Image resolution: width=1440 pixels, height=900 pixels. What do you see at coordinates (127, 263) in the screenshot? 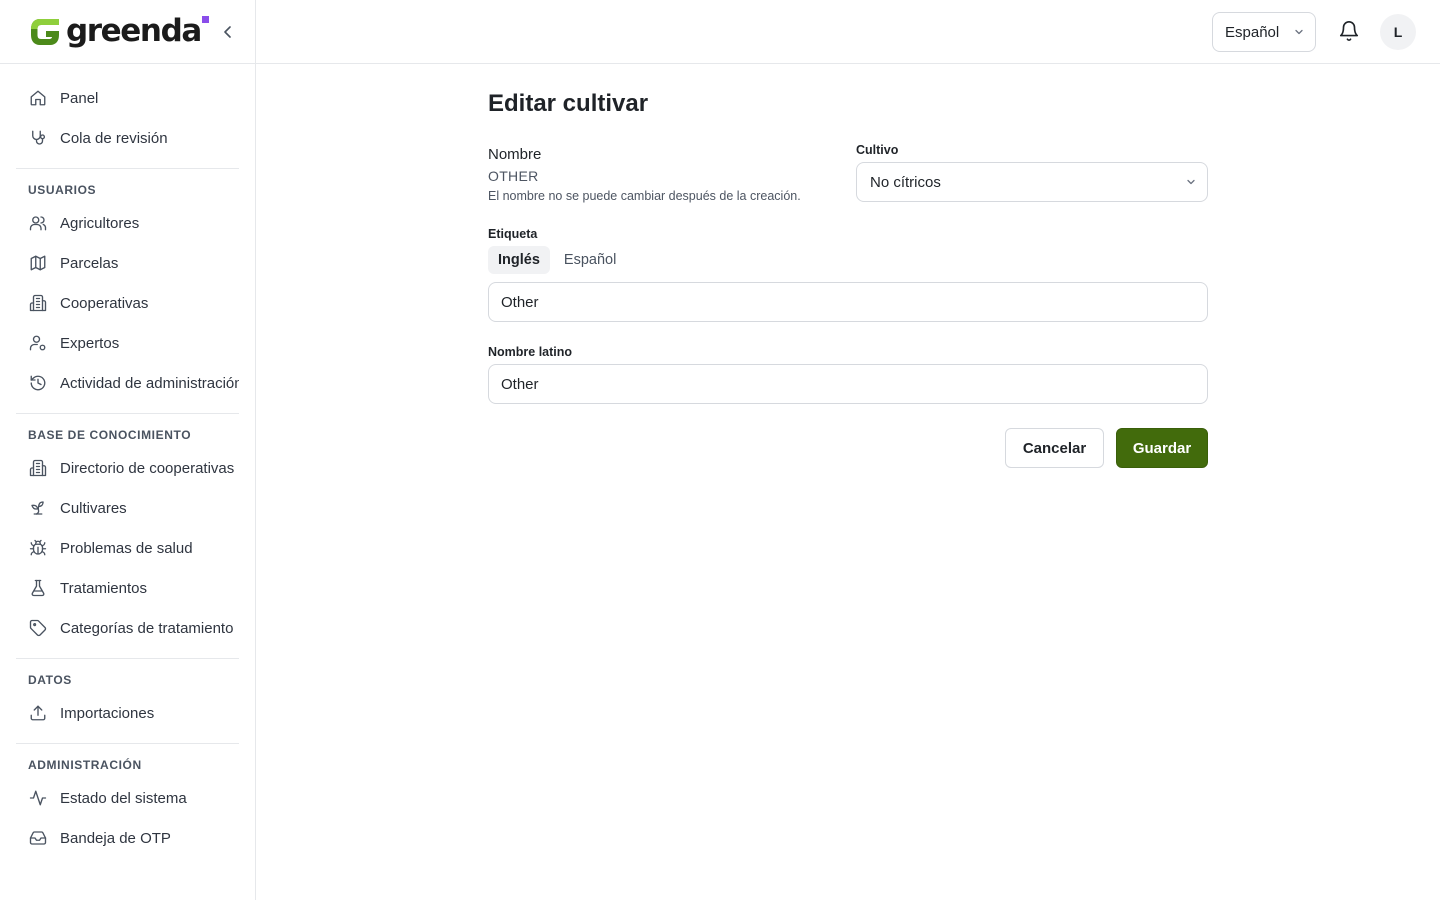
I see `sidebar-item-plots: Parcelas` at bounding box center [127, 263].